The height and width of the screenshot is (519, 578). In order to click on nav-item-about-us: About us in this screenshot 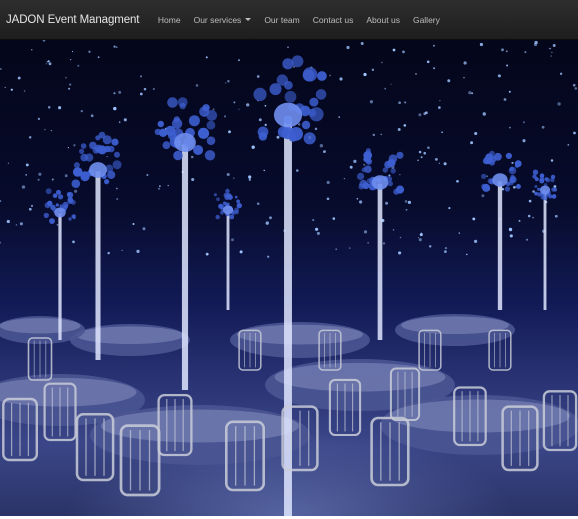, I will do `click(383, 20)`.